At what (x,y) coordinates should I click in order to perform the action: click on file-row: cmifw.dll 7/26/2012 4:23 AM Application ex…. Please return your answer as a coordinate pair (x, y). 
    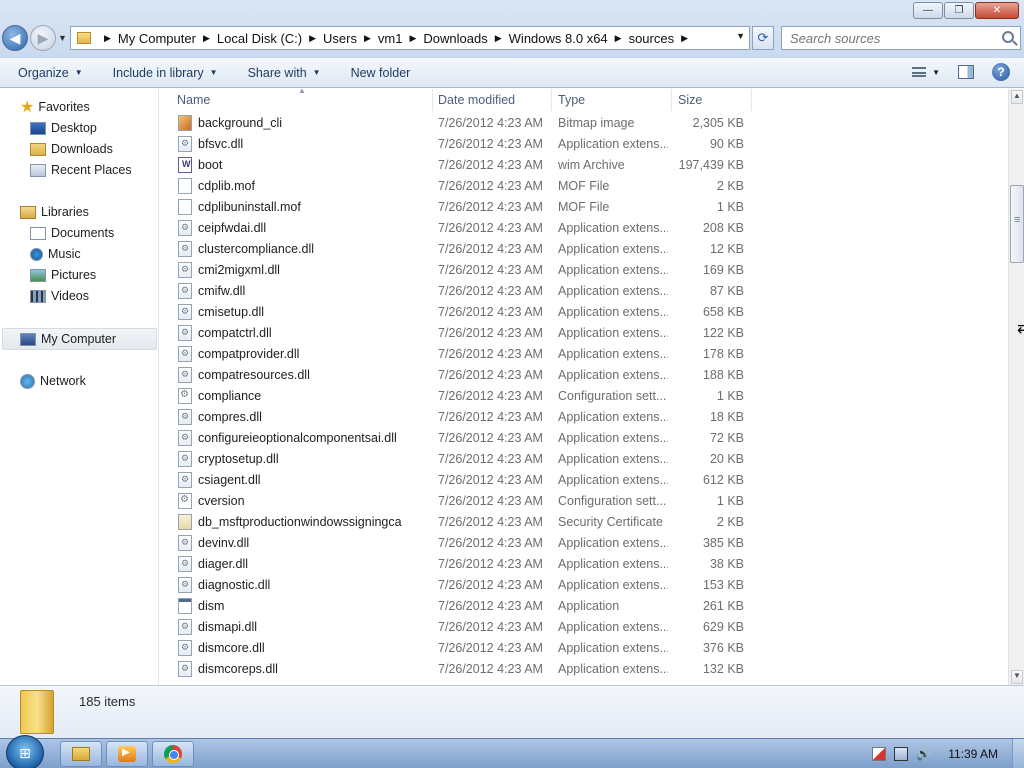
    Looking at the image, I should click on (464, 291).